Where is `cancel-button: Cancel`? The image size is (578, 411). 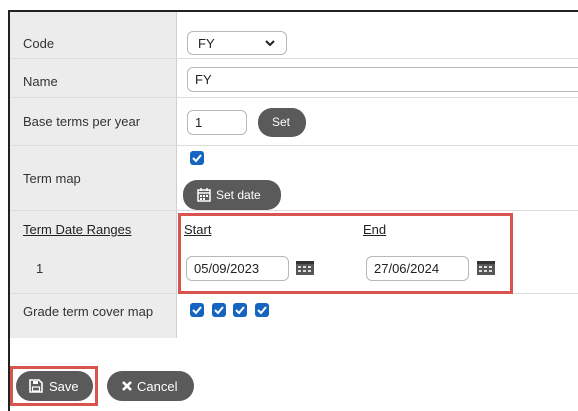 cancel-button: Cancel is located at coordinates (150, 386).